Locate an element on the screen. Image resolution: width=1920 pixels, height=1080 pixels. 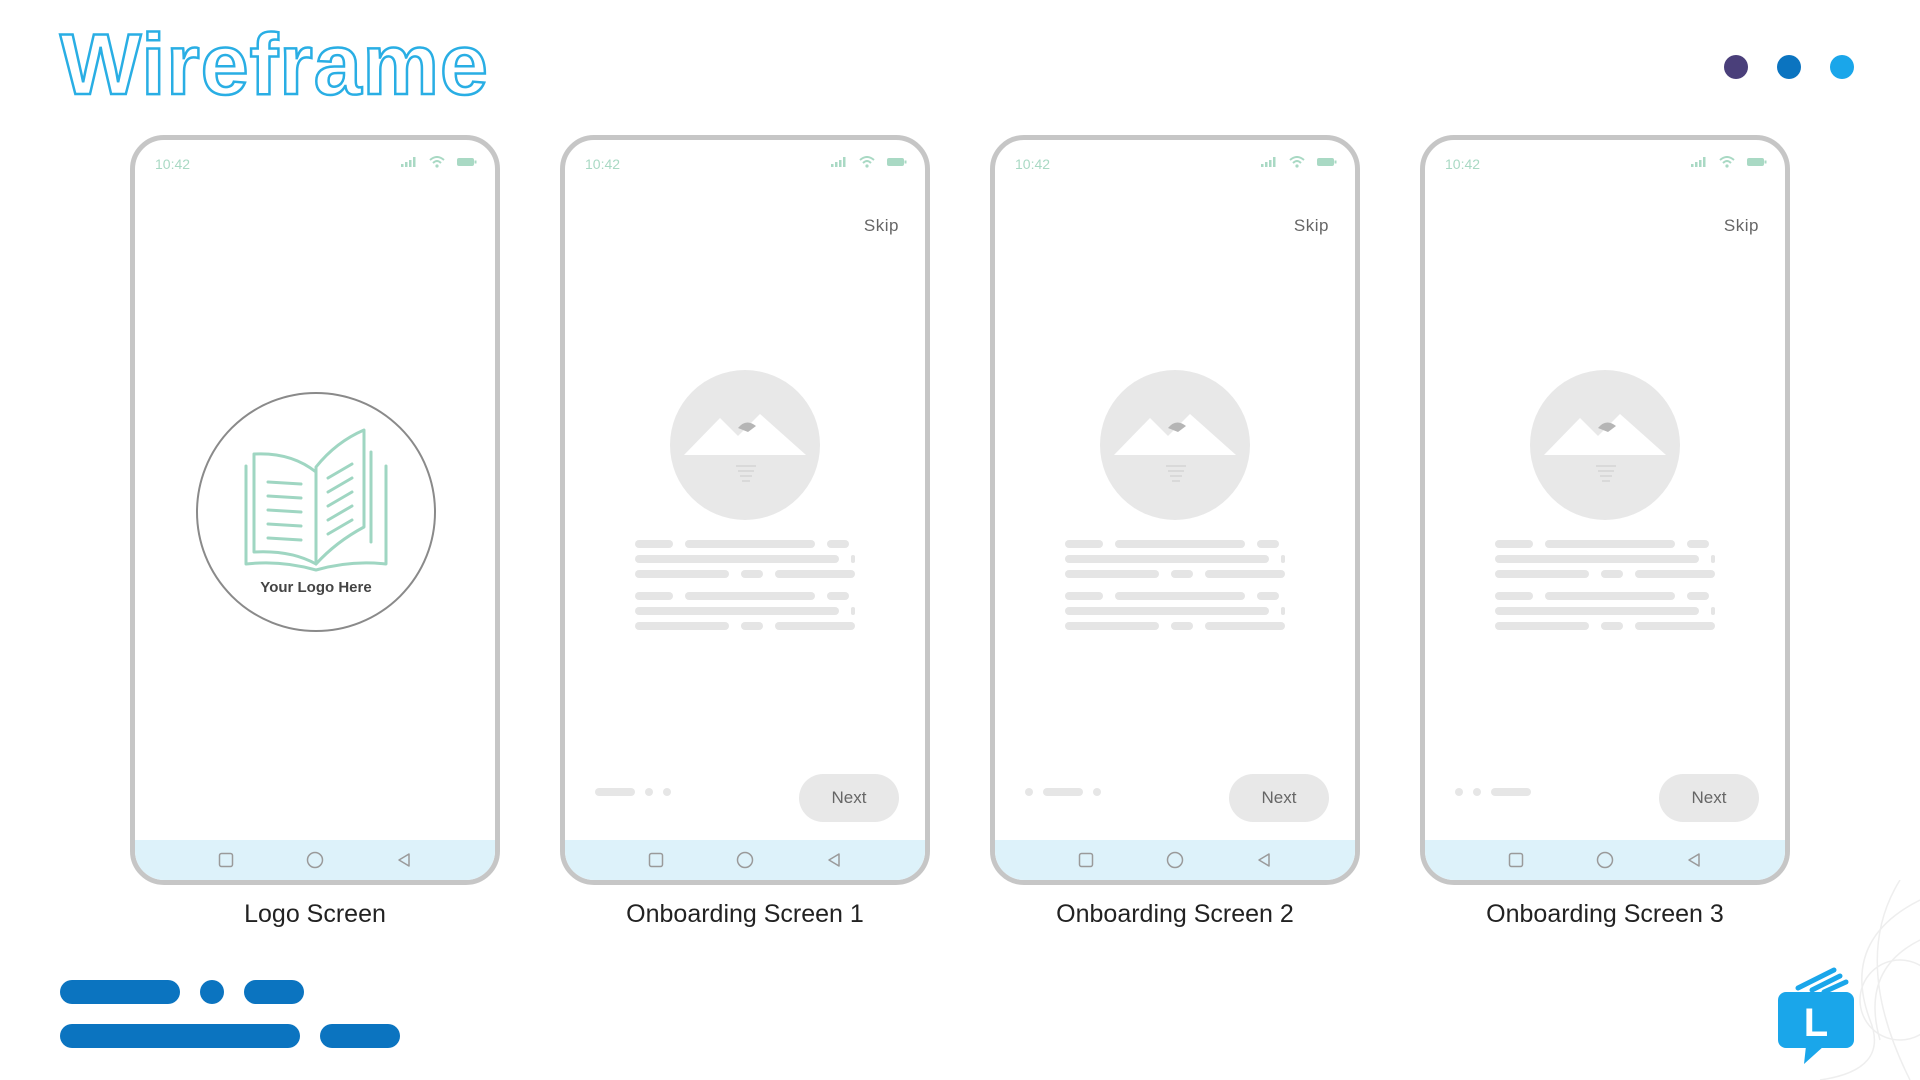
phone-onboarding-3: 10:42 Skip Next Onboarding Screen 3 is located at coordinates (1605, 531).